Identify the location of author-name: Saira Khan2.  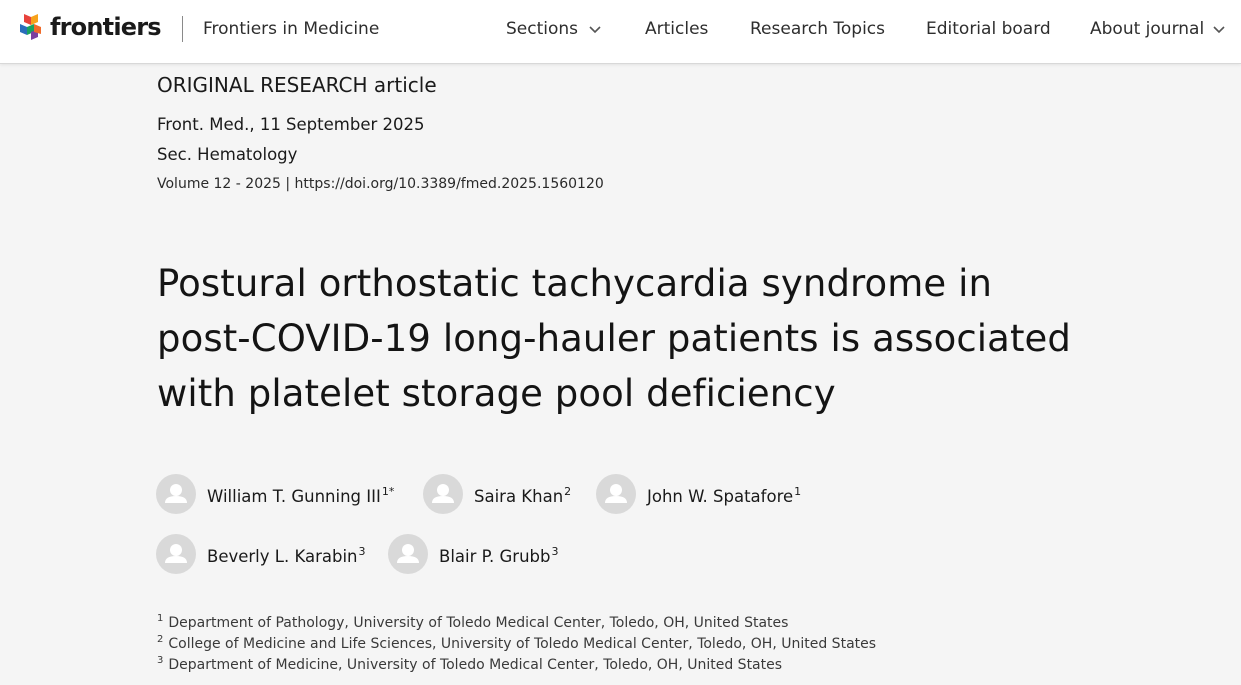
(523, 495).